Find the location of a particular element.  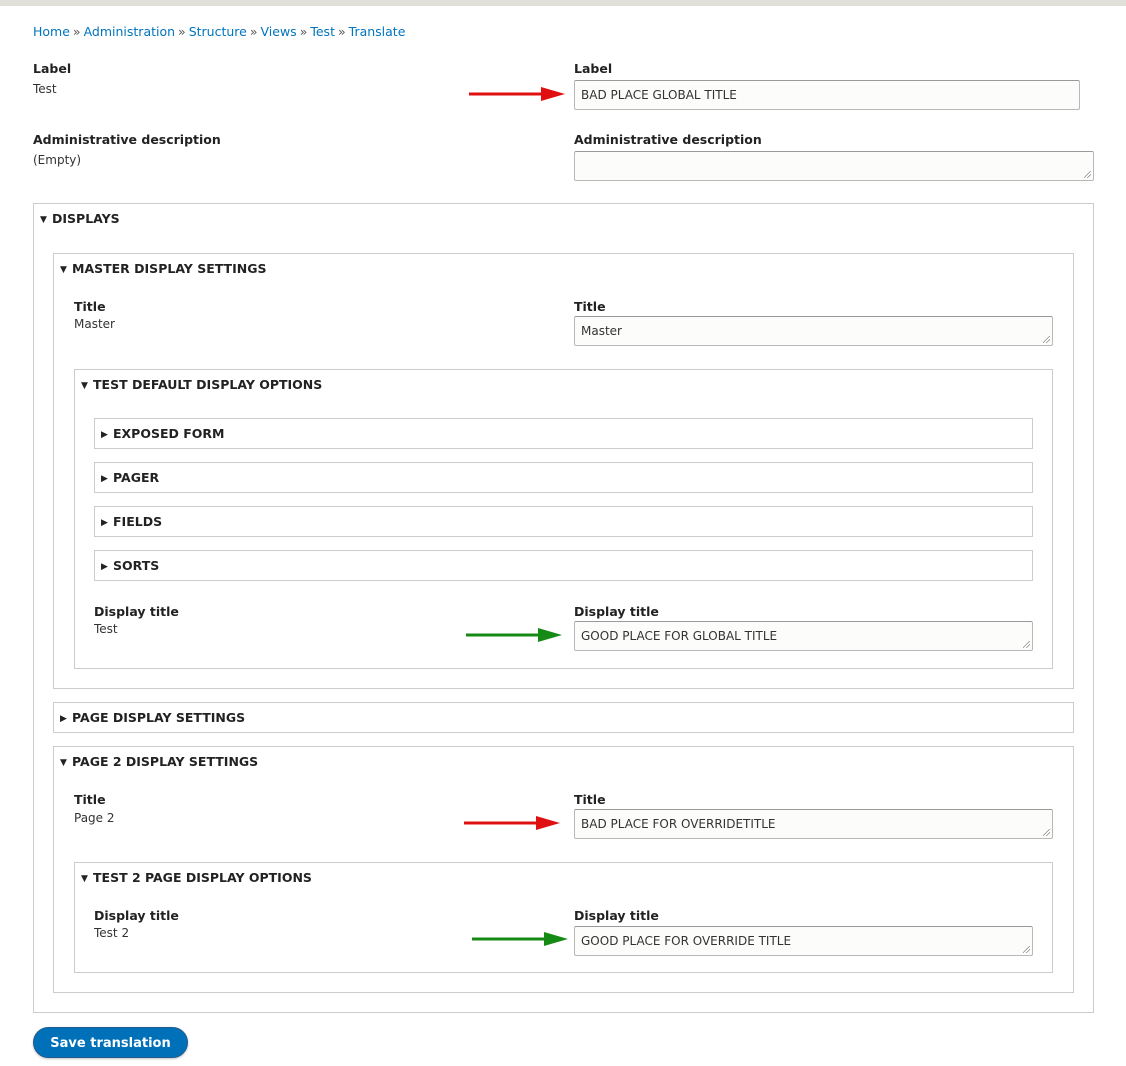

fields-details is located at coordinates (563, 521).